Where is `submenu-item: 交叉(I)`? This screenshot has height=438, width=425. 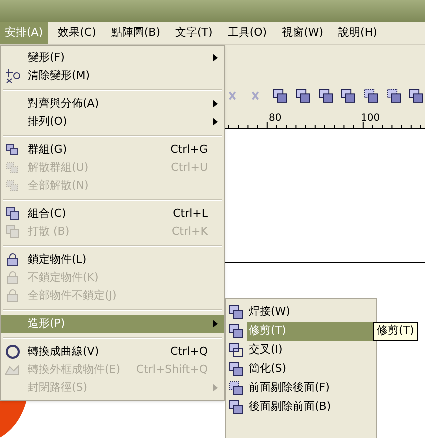 submenu-item: 交叉(I) is located at coordinates (301, 350).